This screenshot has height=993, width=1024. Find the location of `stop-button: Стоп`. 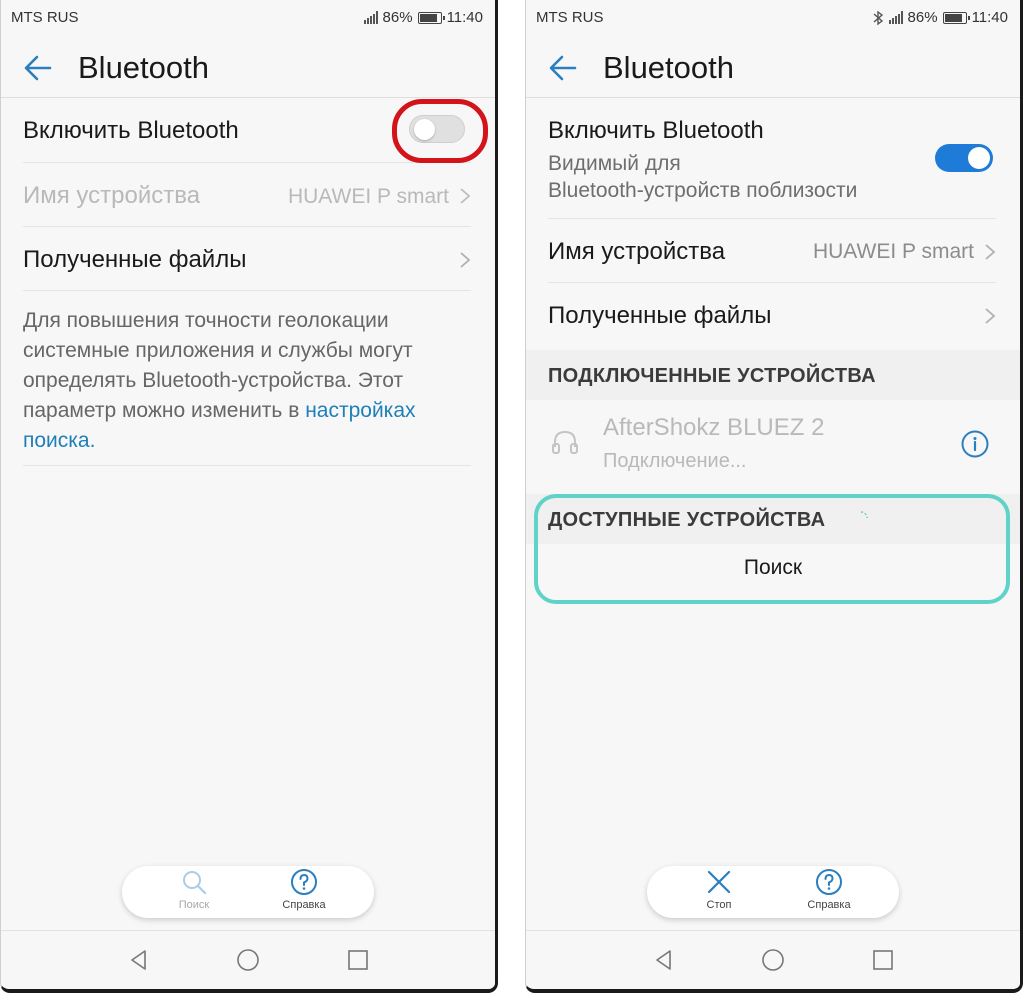

stop-button: Стоп is located at coordinates (719, 892).